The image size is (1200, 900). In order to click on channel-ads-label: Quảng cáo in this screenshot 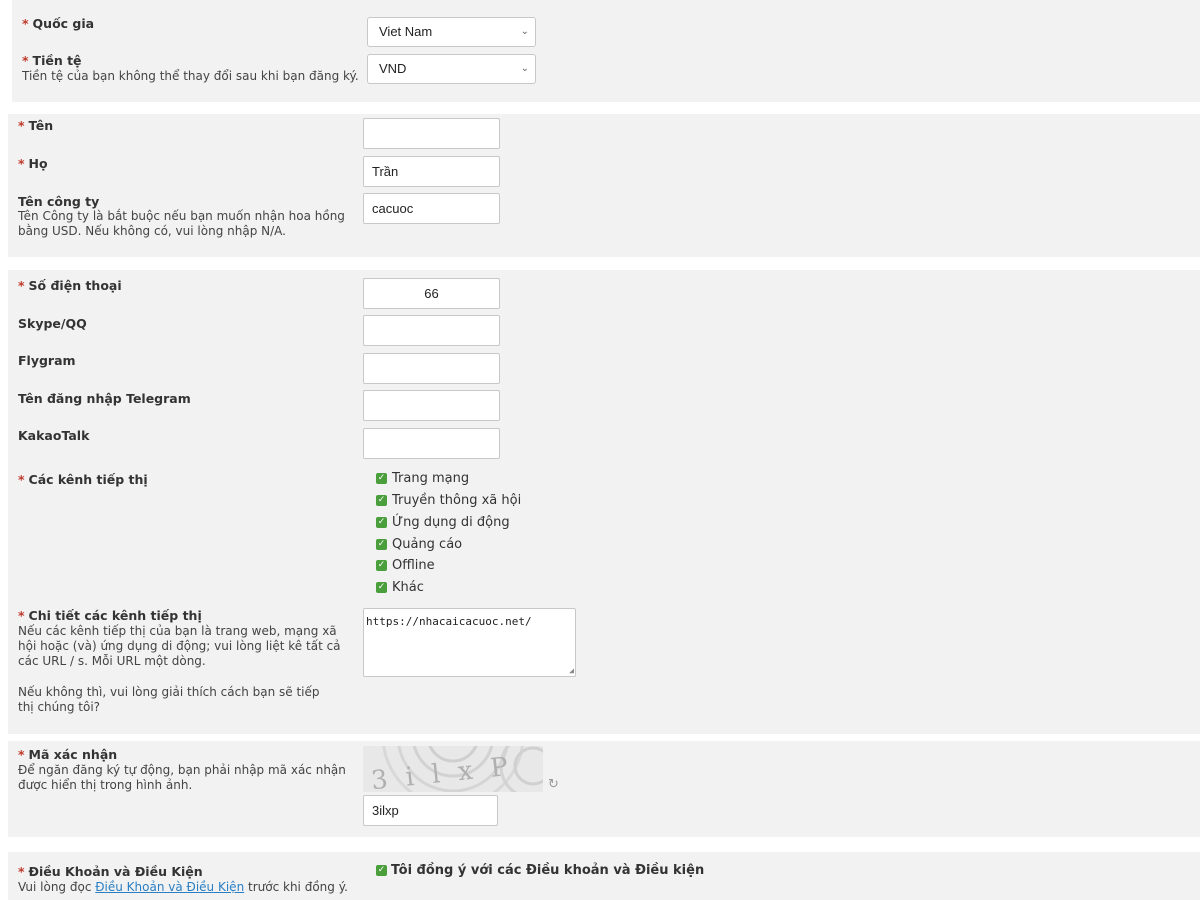, I will do `click(427, 544)`.